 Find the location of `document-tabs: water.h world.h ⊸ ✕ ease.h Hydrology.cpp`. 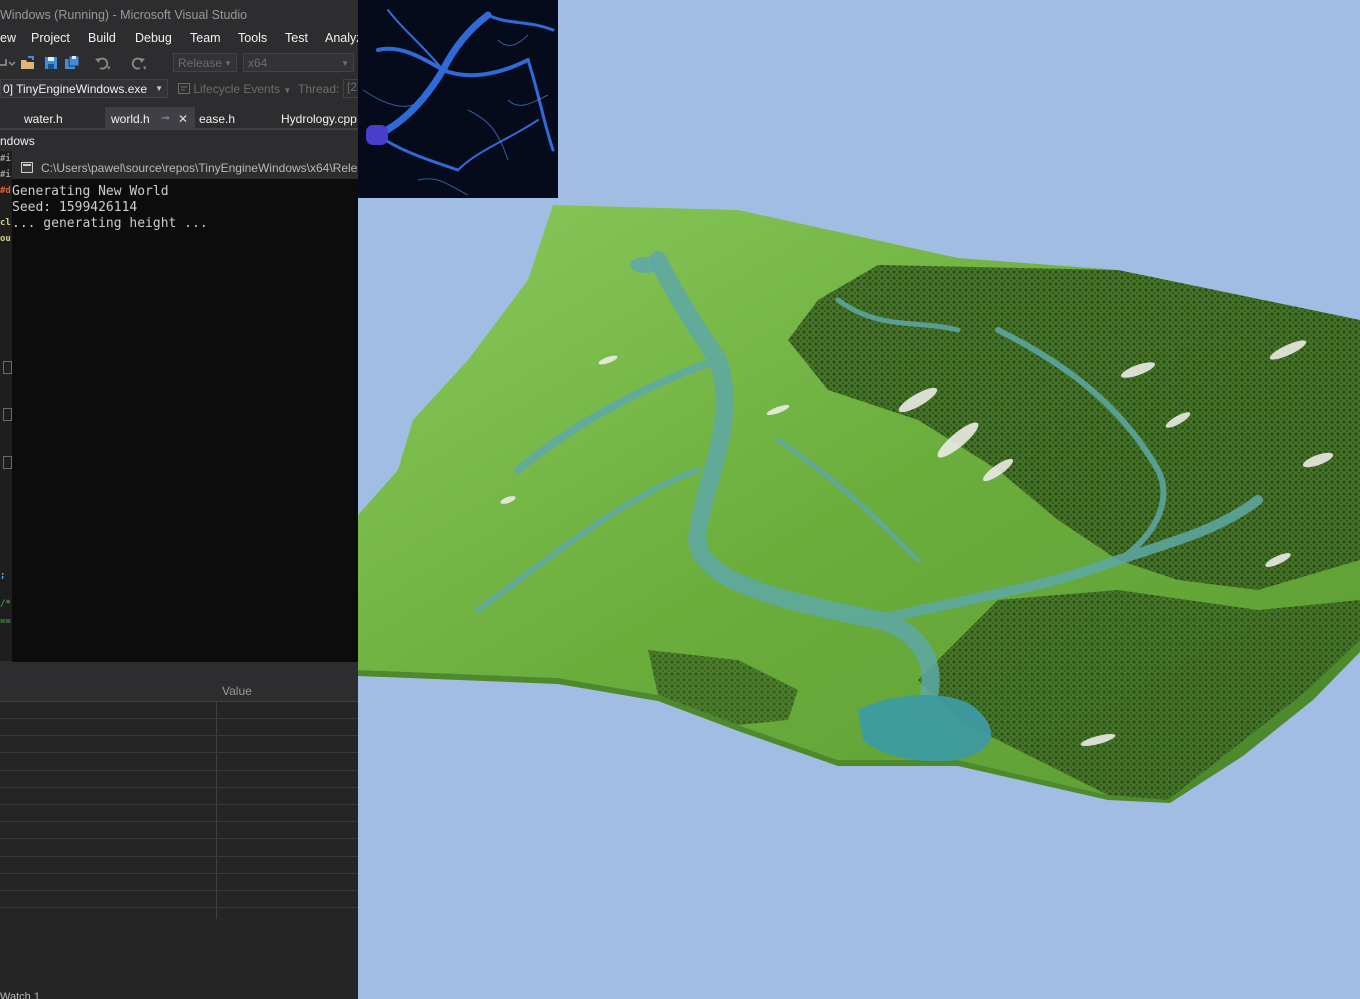

document-tabs: water.h world.h ⊸ ✕ ease.h Hydrology.cpp is located at coordinates (179, 117).